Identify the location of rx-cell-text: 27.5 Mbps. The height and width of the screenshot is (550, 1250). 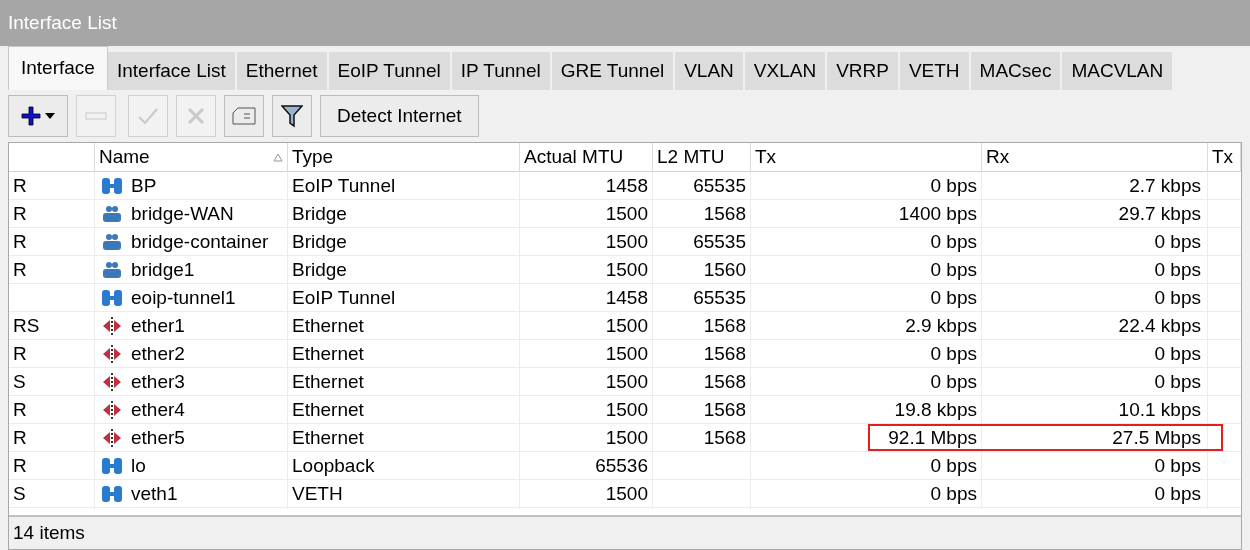
(1156, 438).